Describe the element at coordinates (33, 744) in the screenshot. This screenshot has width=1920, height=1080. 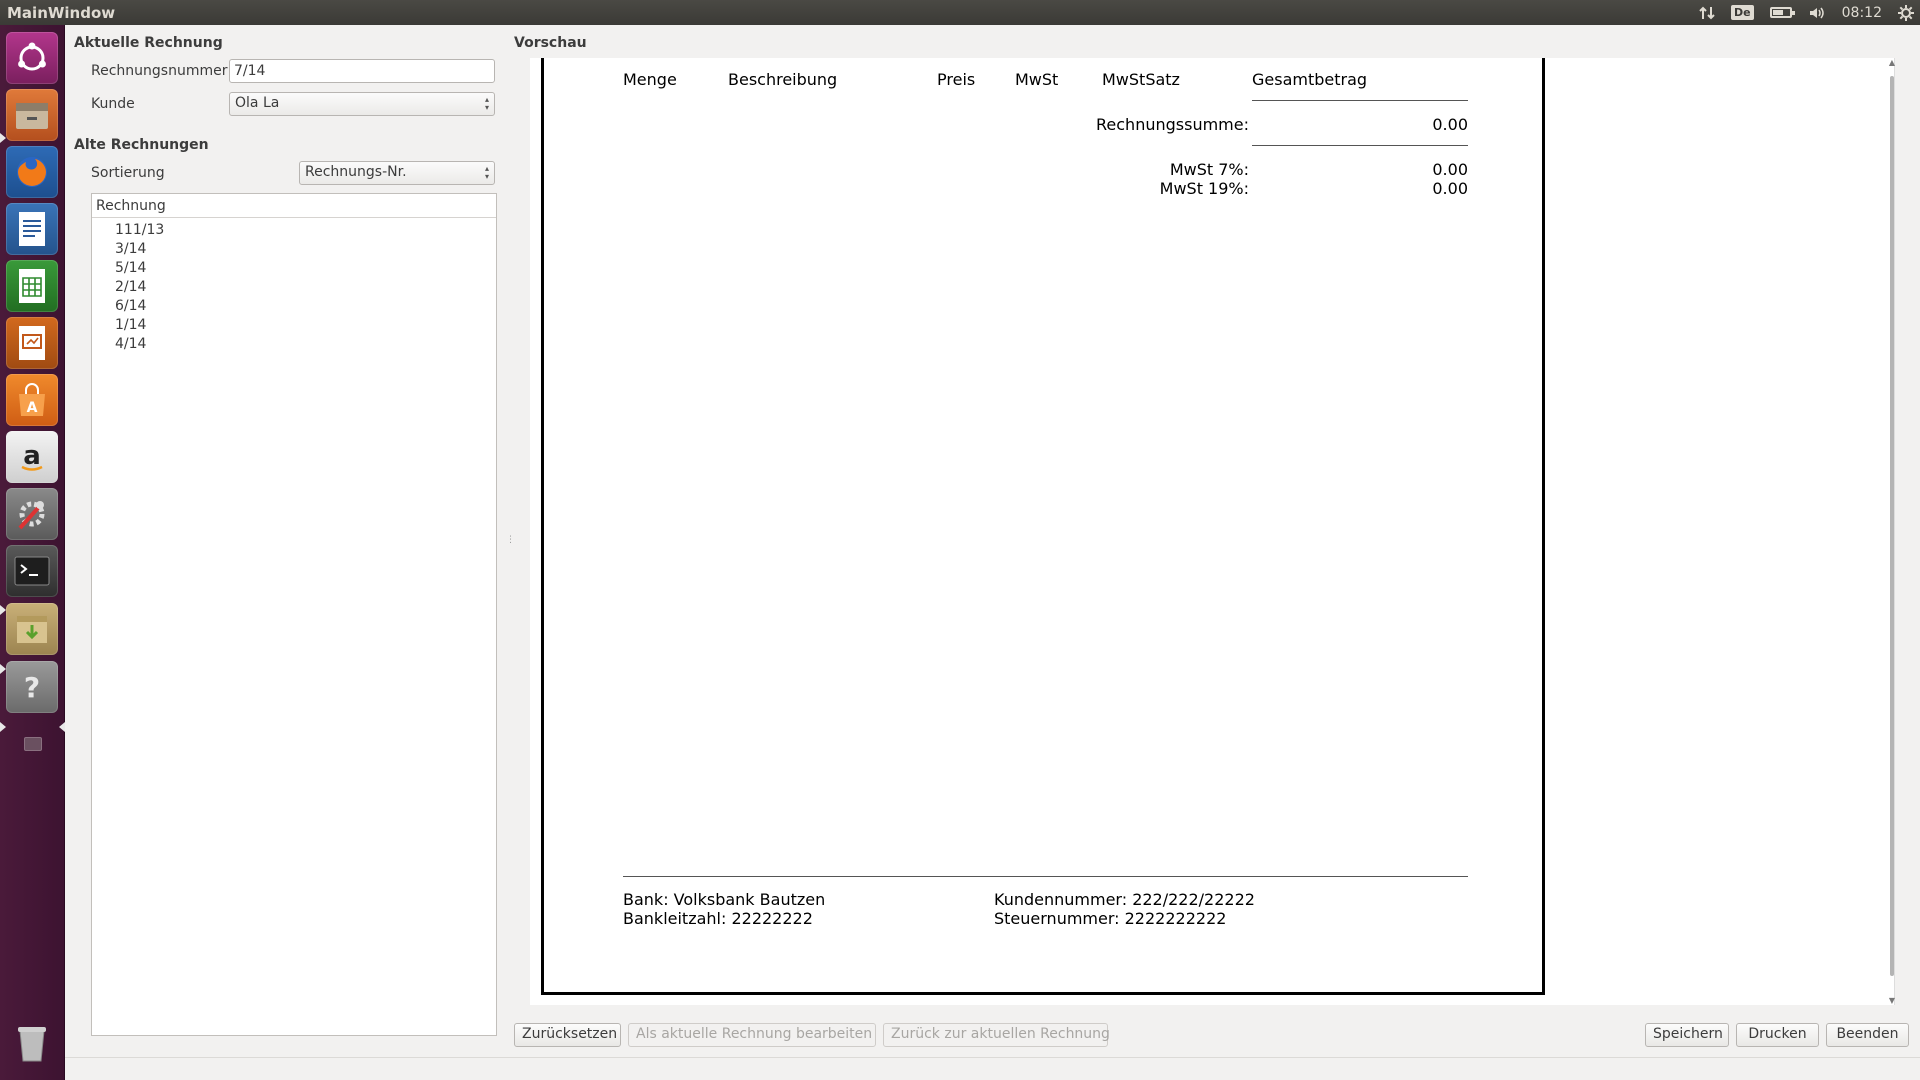
I see `window-indicator-icon` at that location.